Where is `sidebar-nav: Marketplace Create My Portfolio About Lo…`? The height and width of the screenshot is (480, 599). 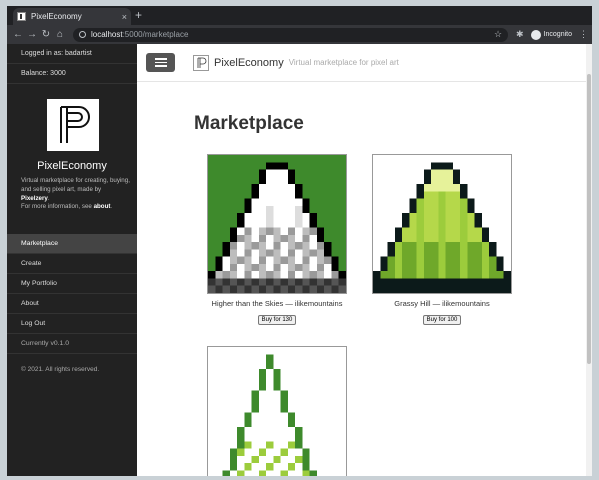
sidebar-nav: Marketplace Create My Portfolio About Lo… is located at coordinates (72, 294).